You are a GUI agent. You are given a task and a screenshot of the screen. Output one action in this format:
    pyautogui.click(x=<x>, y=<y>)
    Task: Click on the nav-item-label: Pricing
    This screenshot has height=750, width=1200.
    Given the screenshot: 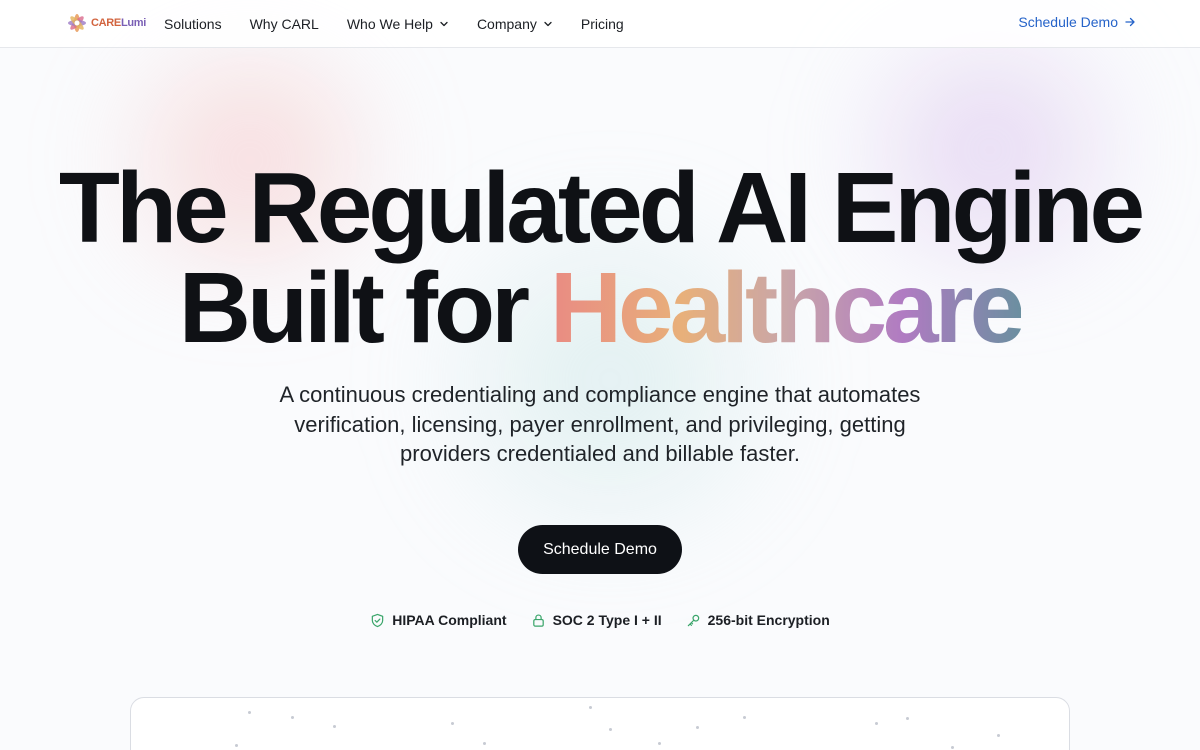 What is the action you would take?
    pyautogui.click(x=602, y=24)
    